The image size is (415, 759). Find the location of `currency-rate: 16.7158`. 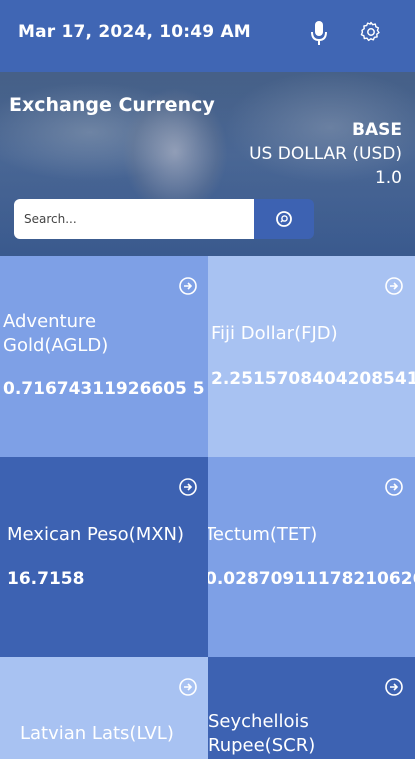

currency-rate: 16.7158 is located at coordinates (46, 579).